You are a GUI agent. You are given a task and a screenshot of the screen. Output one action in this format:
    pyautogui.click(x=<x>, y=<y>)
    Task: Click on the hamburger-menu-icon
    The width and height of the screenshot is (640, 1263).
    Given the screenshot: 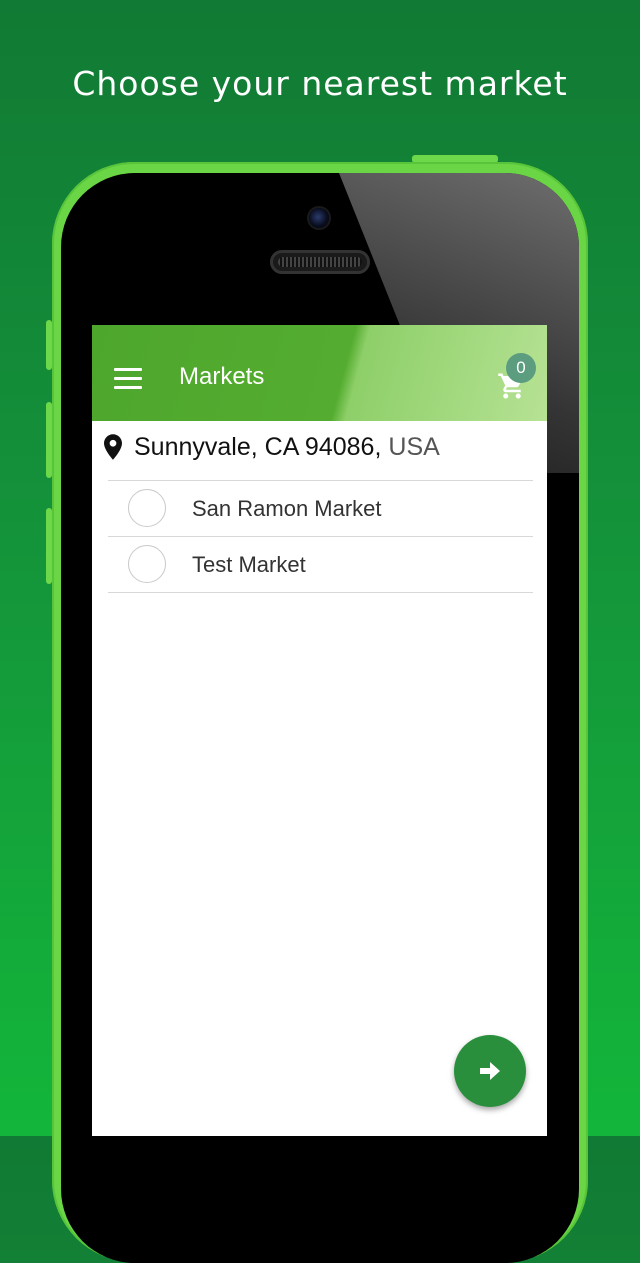 What is the action you would take?
    pyautogui.click(x=128, y=378)
    